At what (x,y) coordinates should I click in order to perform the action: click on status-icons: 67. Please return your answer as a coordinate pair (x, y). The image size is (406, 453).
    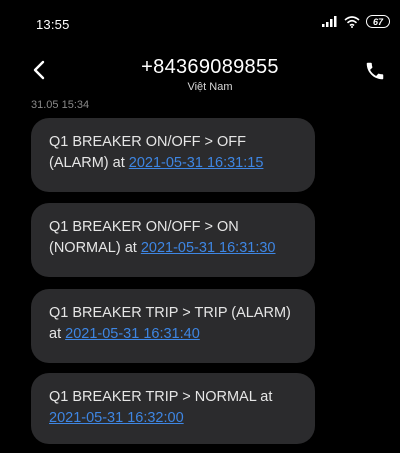
    Looking at the image, I should click on (356, 21).